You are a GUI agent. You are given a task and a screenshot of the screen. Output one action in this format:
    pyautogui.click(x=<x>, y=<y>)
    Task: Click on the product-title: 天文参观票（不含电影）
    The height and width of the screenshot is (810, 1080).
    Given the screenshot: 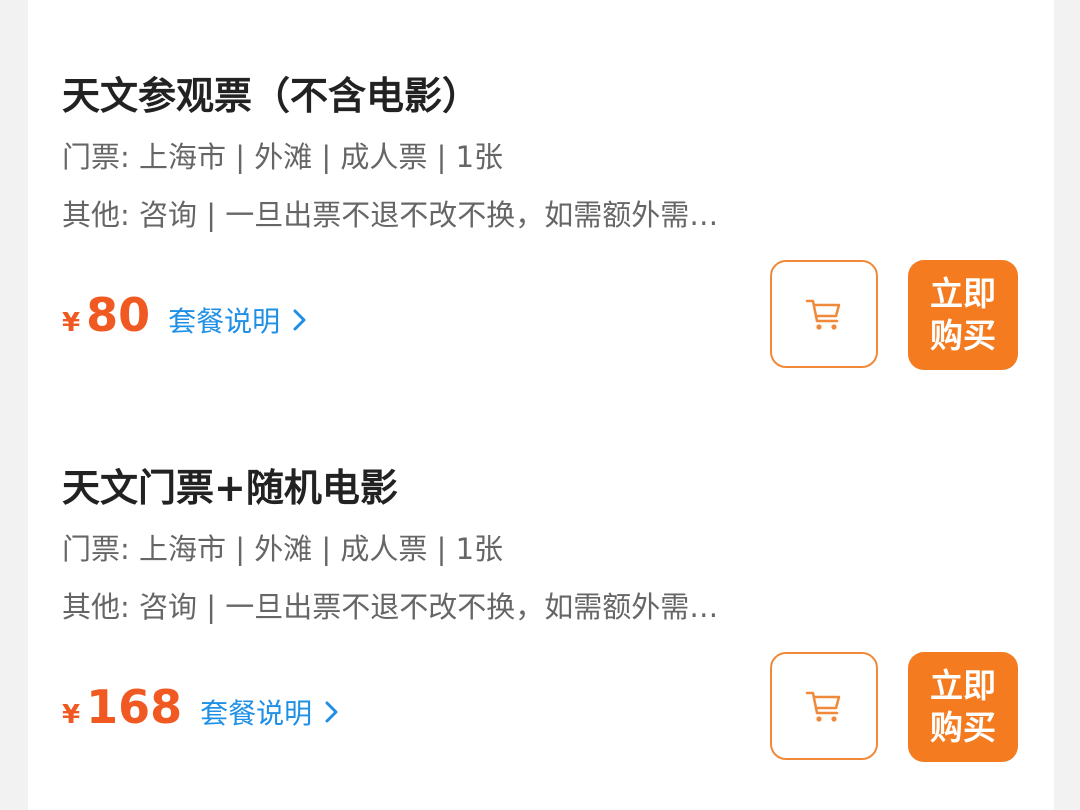 What is the action you would take?
    pyautogui.click(x=271, y=96)
    